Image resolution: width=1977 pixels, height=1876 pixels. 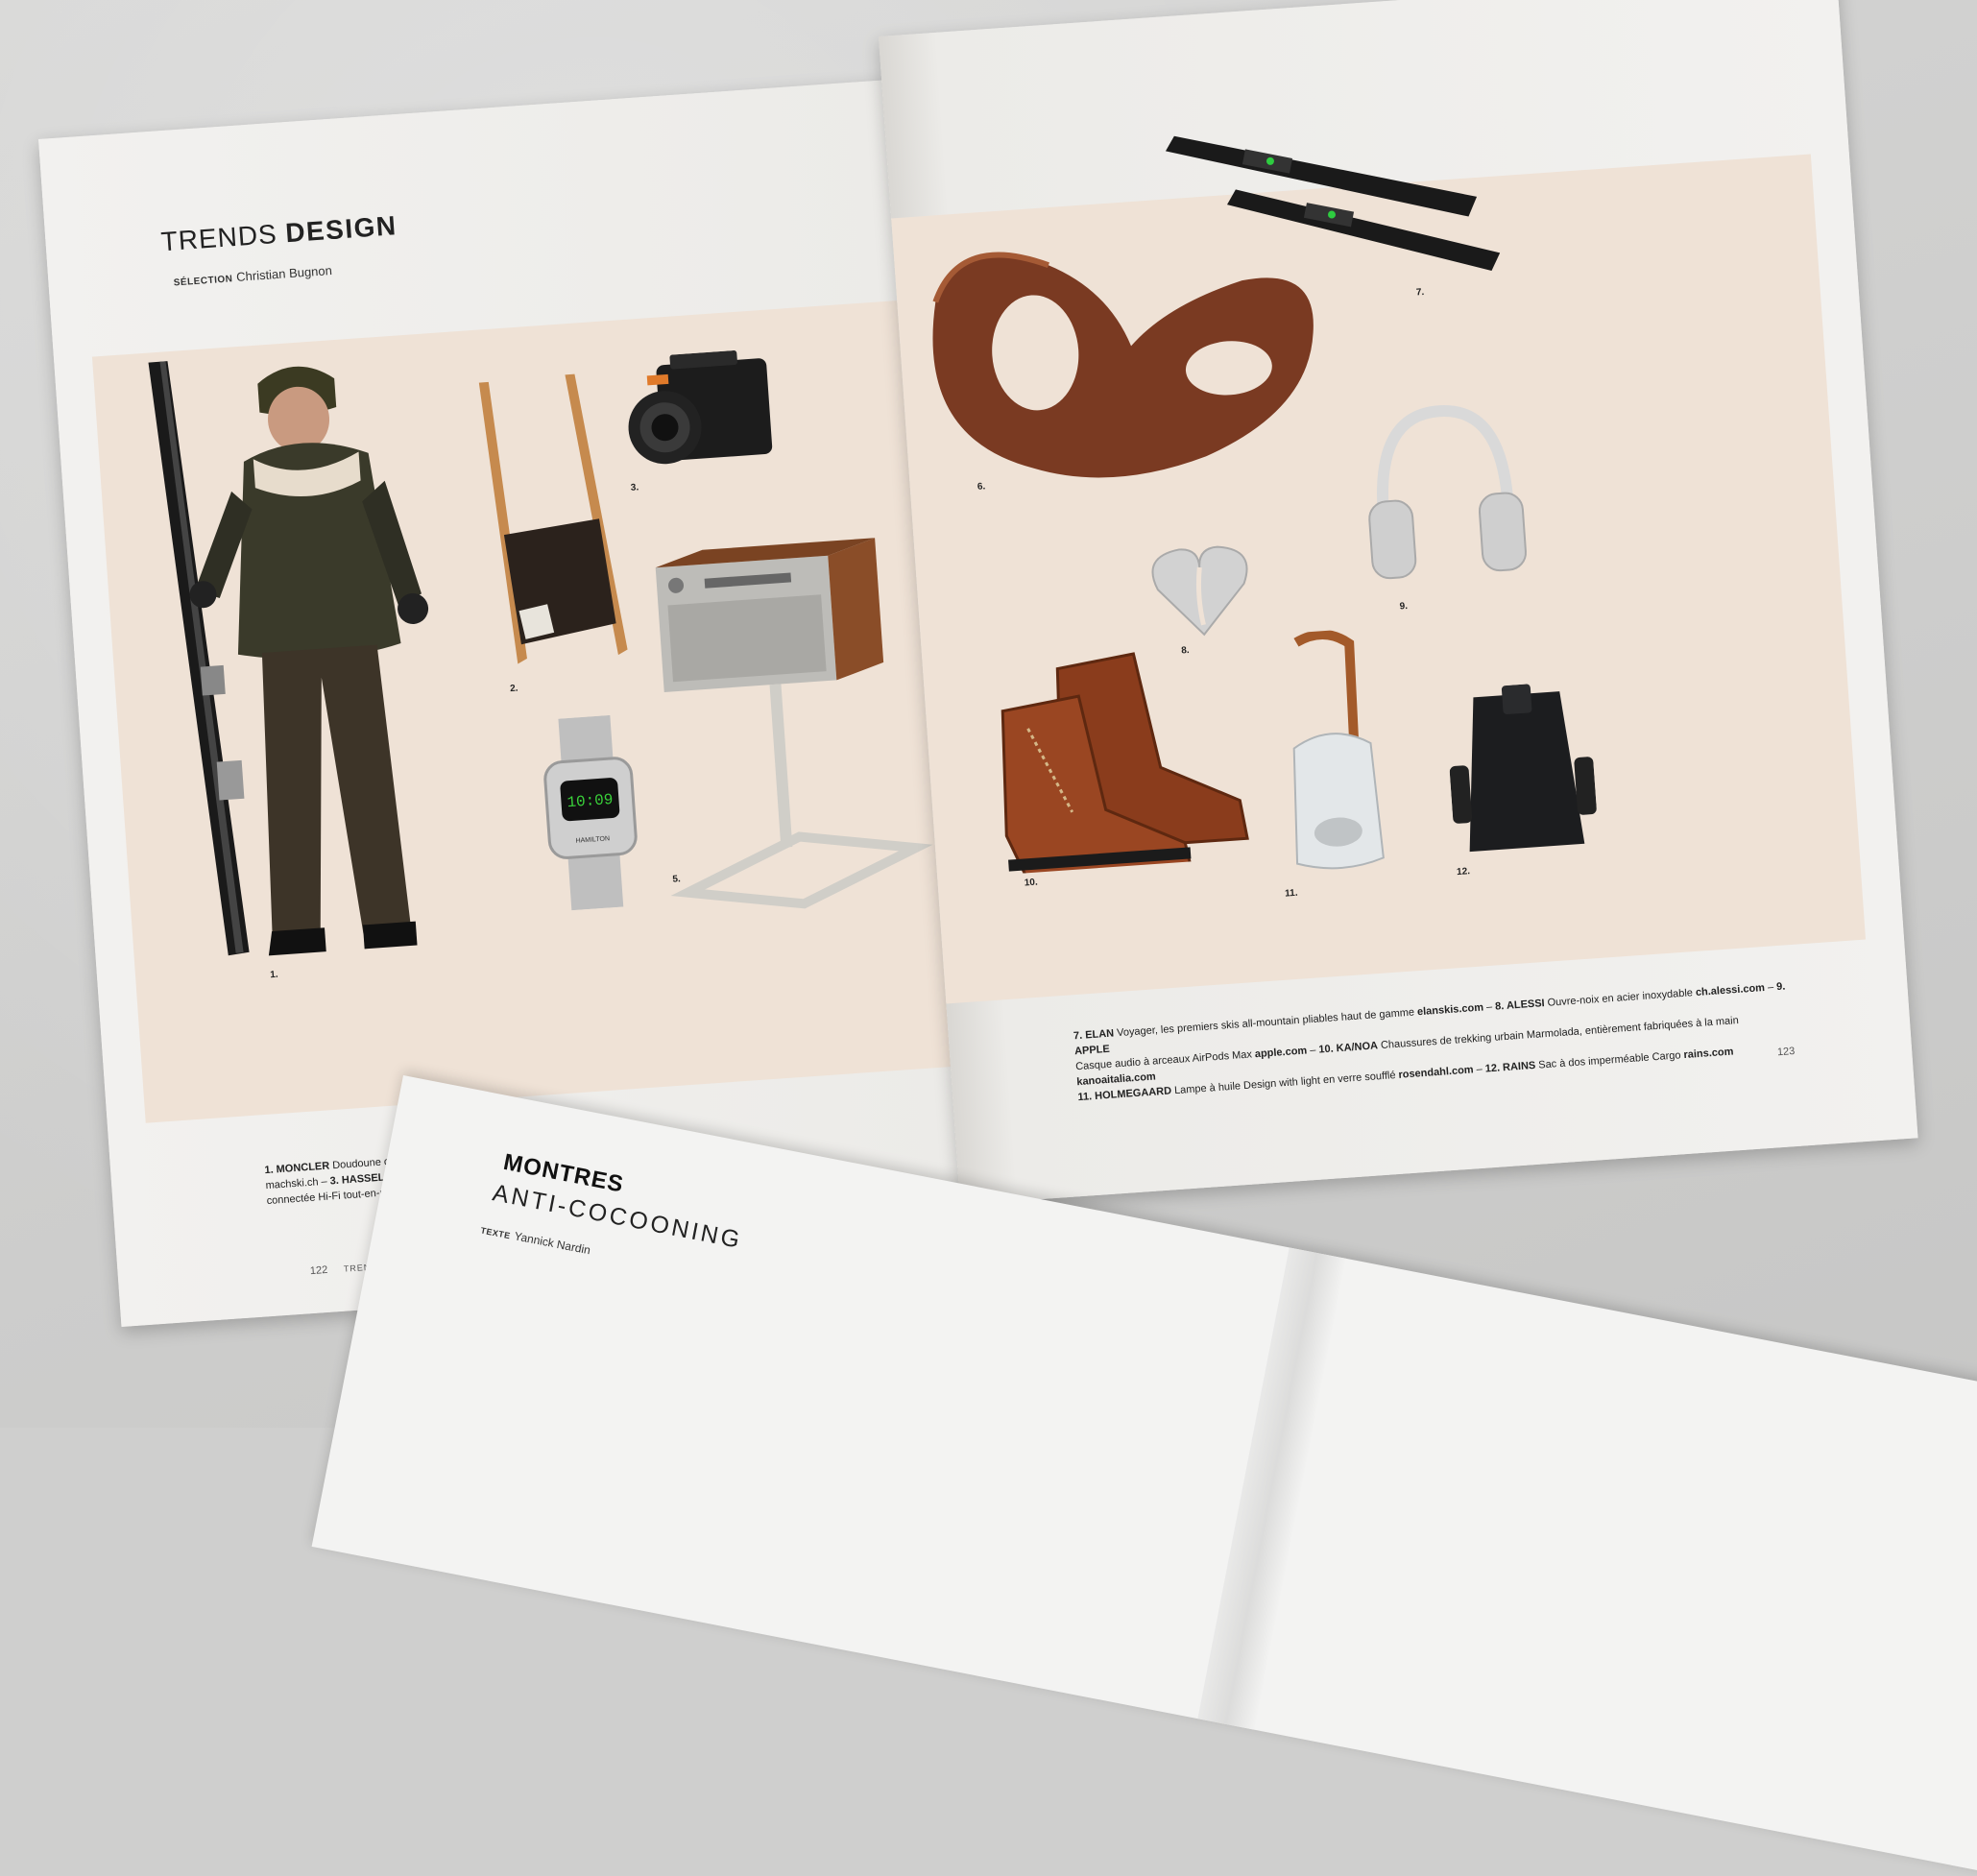 What do you see at coordinates (496, 1233) in the screenshot?
I see `cover-byline-label: TEXTE` at bounding box center [496, 1233].